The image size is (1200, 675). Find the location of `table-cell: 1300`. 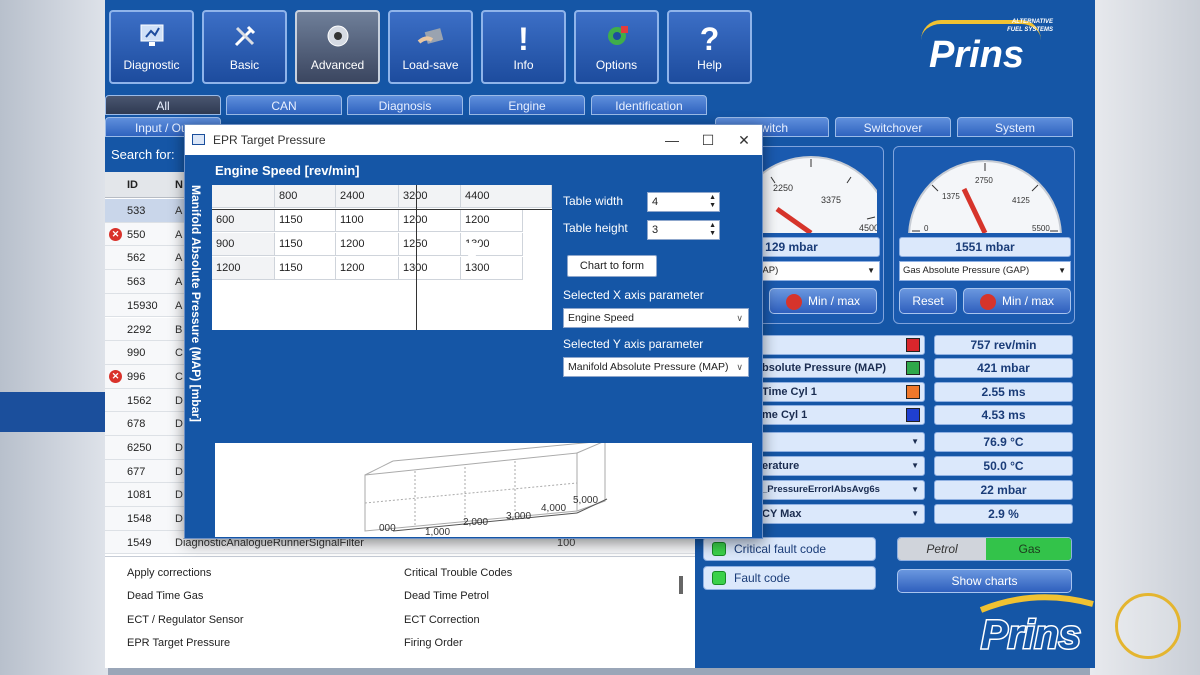

table-cell: 1300 is located at coordinates (430, 268).